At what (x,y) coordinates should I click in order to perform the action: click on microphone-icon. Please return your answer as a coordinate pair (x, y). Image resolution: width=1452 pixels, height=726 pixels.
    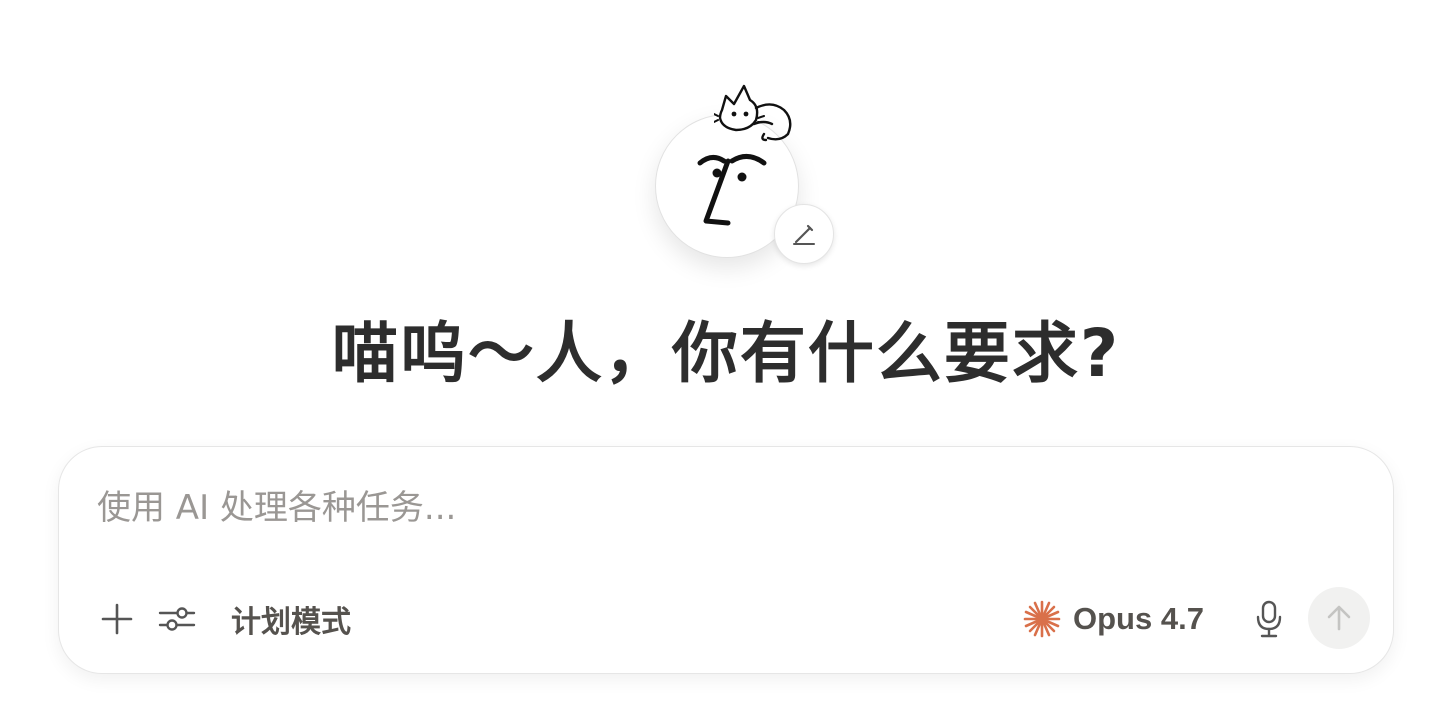
    Looking at the image, I should click on (1269, 619).